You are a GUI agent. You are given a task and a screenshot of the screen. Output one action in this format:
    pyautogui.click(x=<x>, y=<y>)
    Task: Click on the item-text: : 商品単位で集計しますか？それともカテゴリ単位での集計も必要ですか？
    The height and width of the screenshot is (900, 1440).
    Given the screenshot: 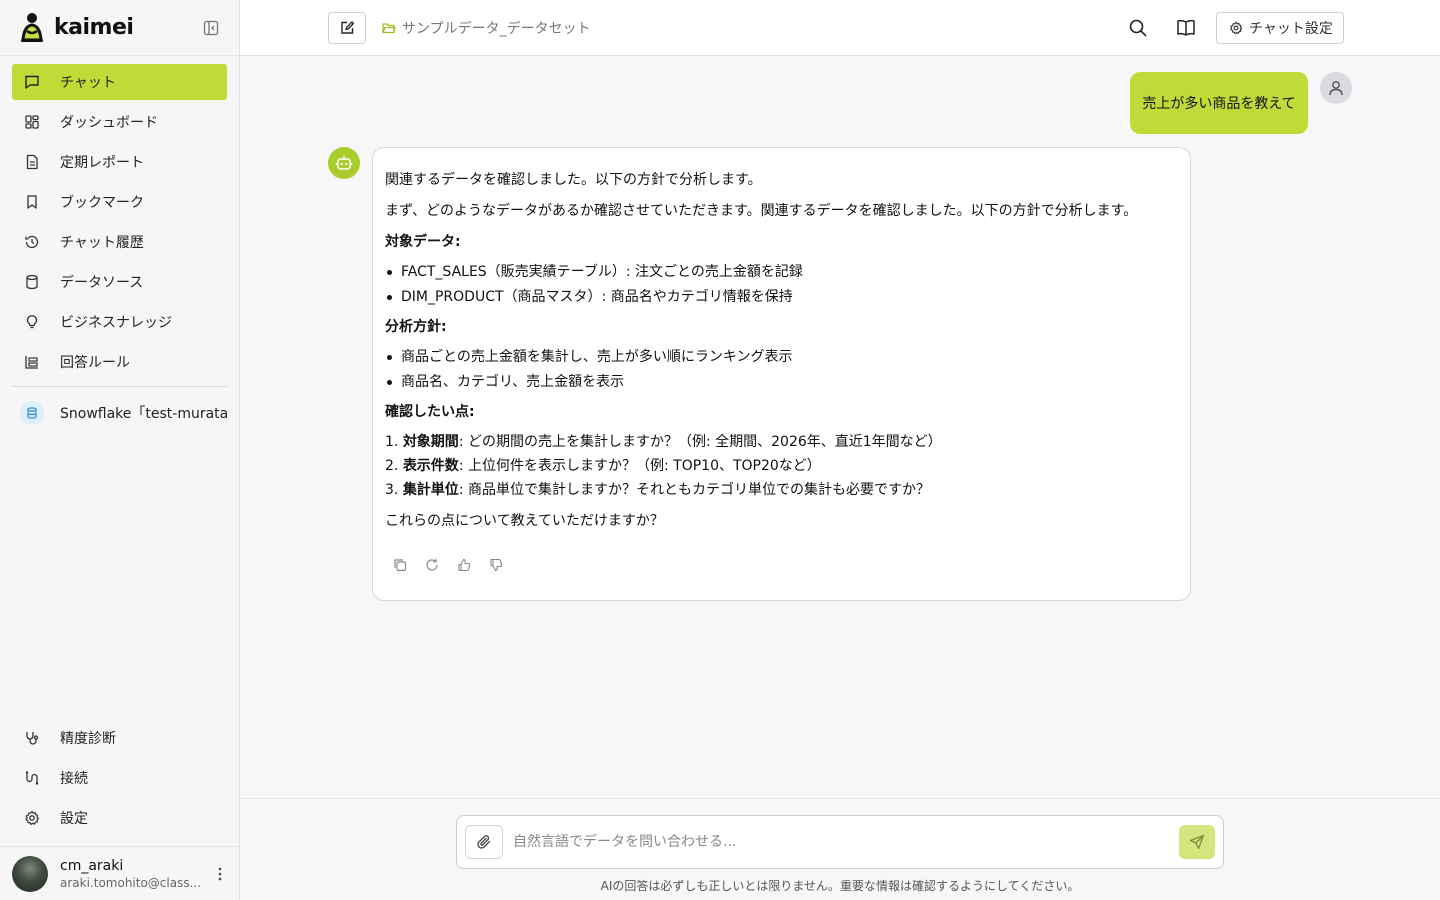 What is the action you would take?
    pyautogui.click(x=694, y=490)
    